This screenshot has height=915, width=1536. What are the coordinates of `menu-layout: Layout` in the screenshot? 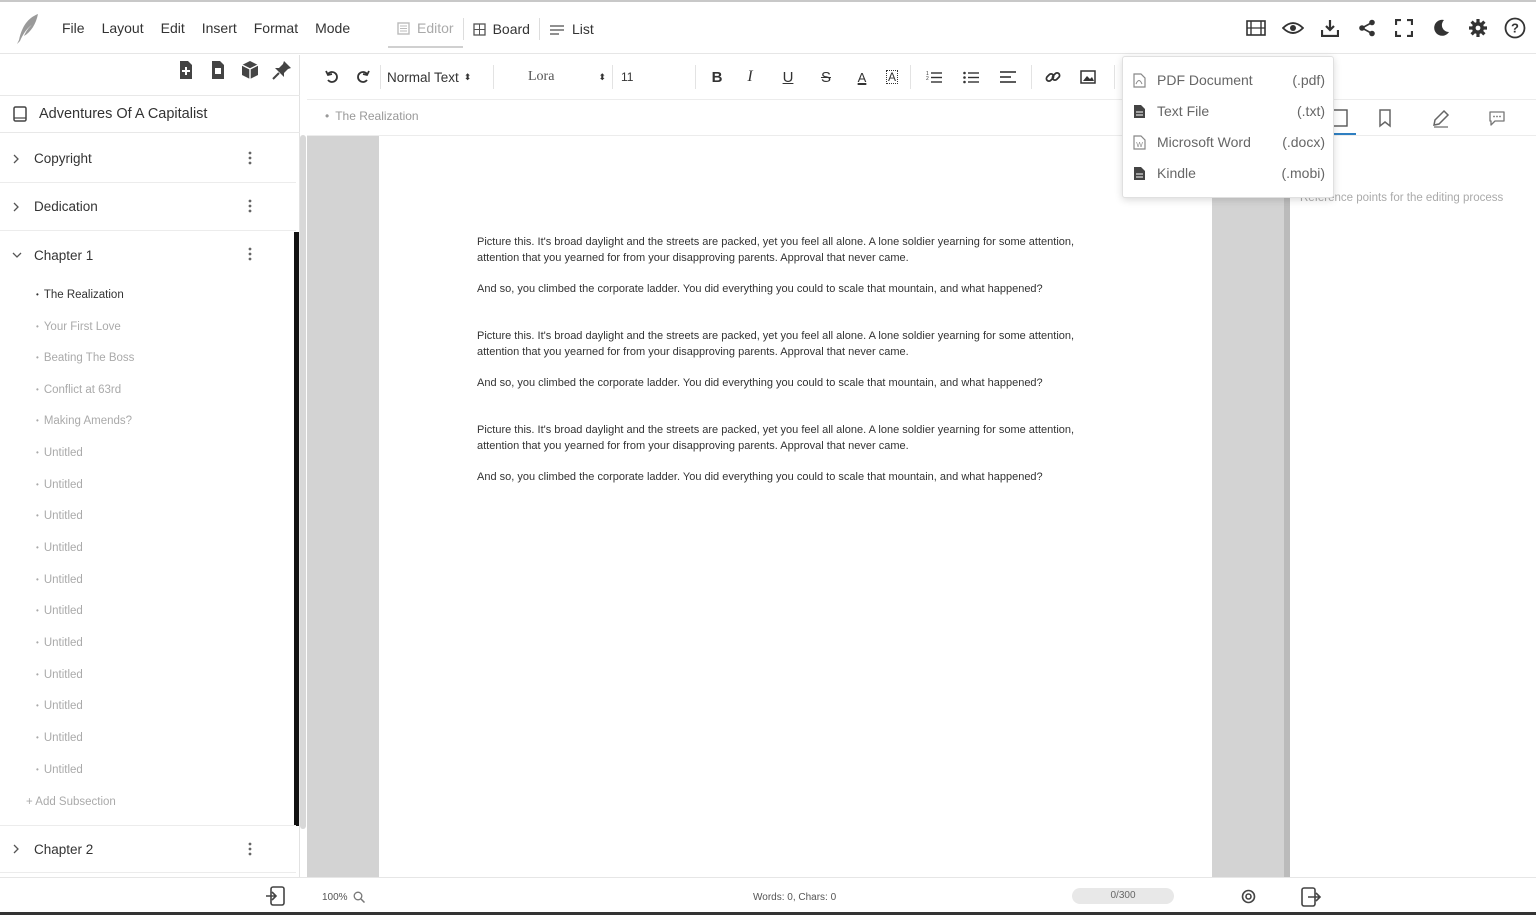 It's located at (123, 28).